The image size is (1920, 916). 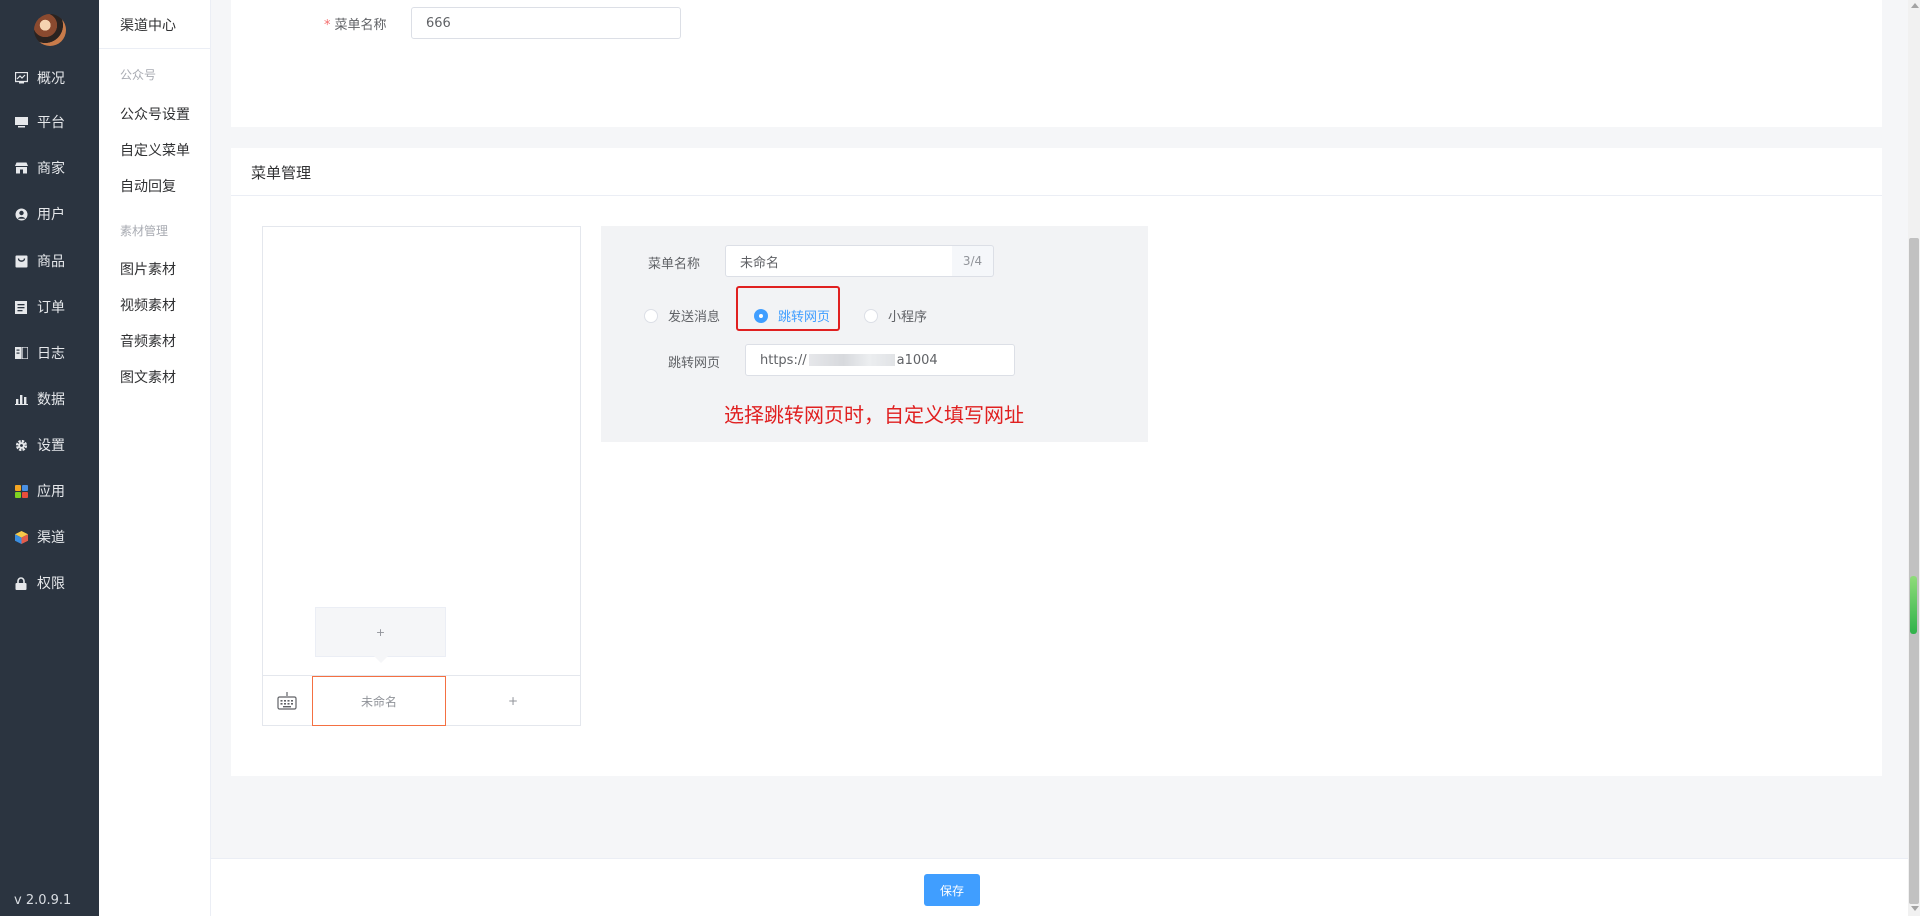 I want to click on nav-label: 平台, so click(x=51, y=123).